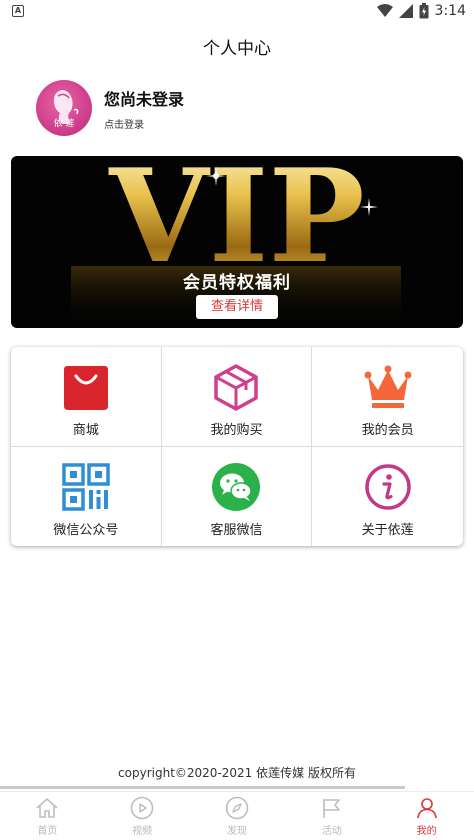  I want to click on scroll-indicator, so click(202, 787).